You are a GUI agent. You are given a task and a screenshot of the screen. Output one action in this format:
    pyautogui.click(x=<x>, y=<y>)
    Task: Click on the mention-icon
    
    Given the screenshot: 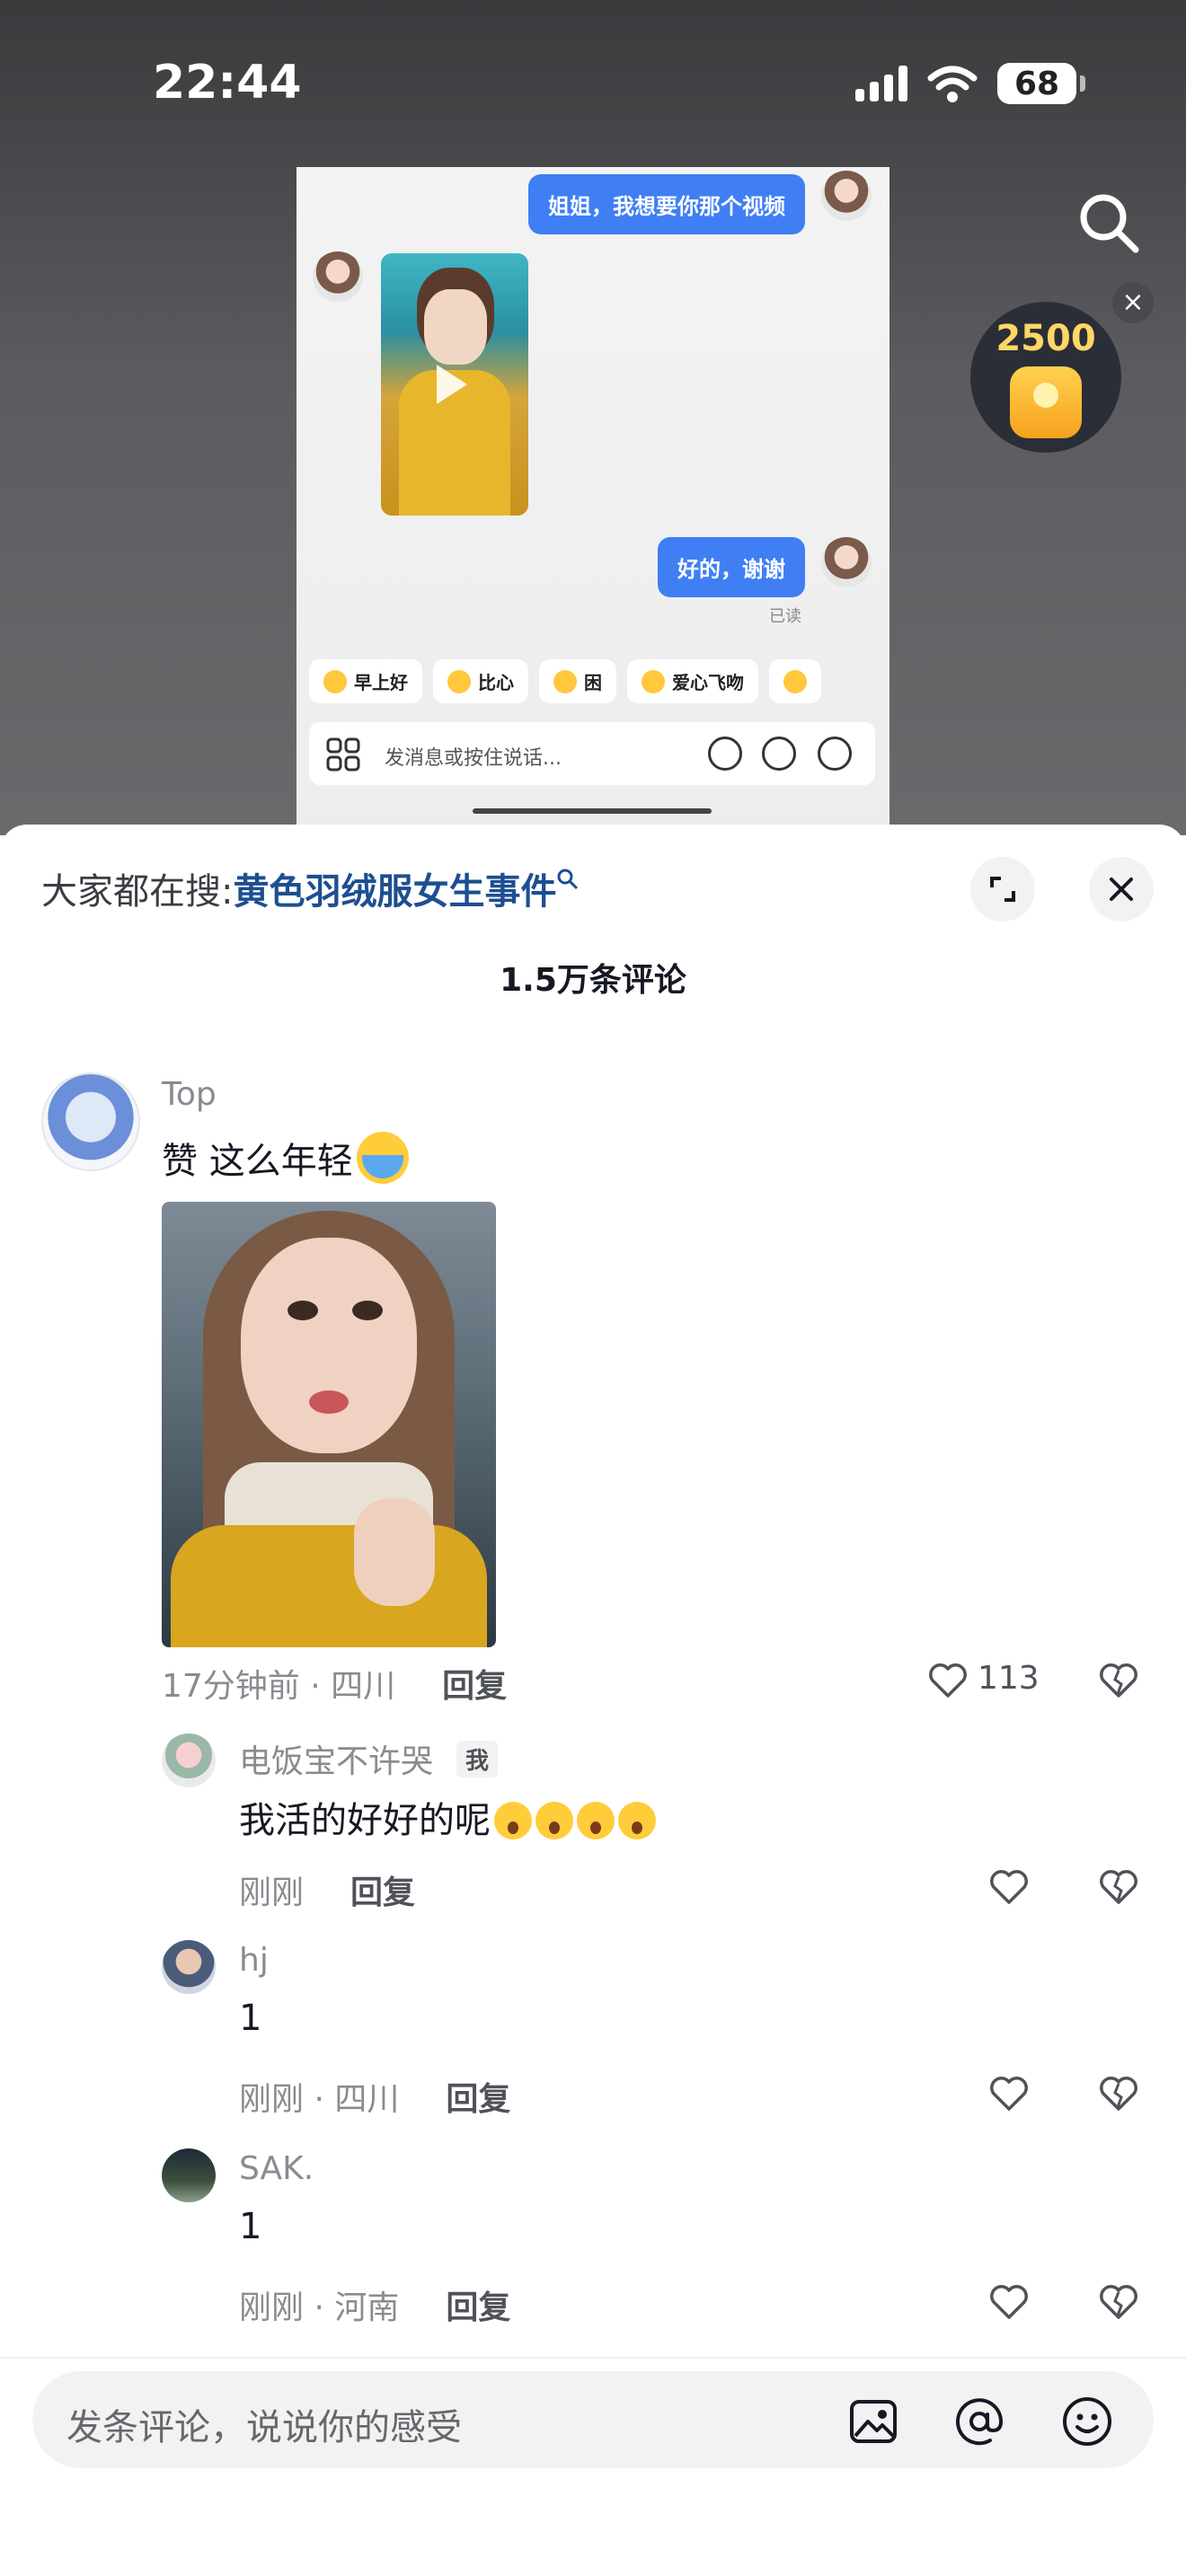 What is the action you would take?
    pyautogui.click(x=979, y=2421)
    